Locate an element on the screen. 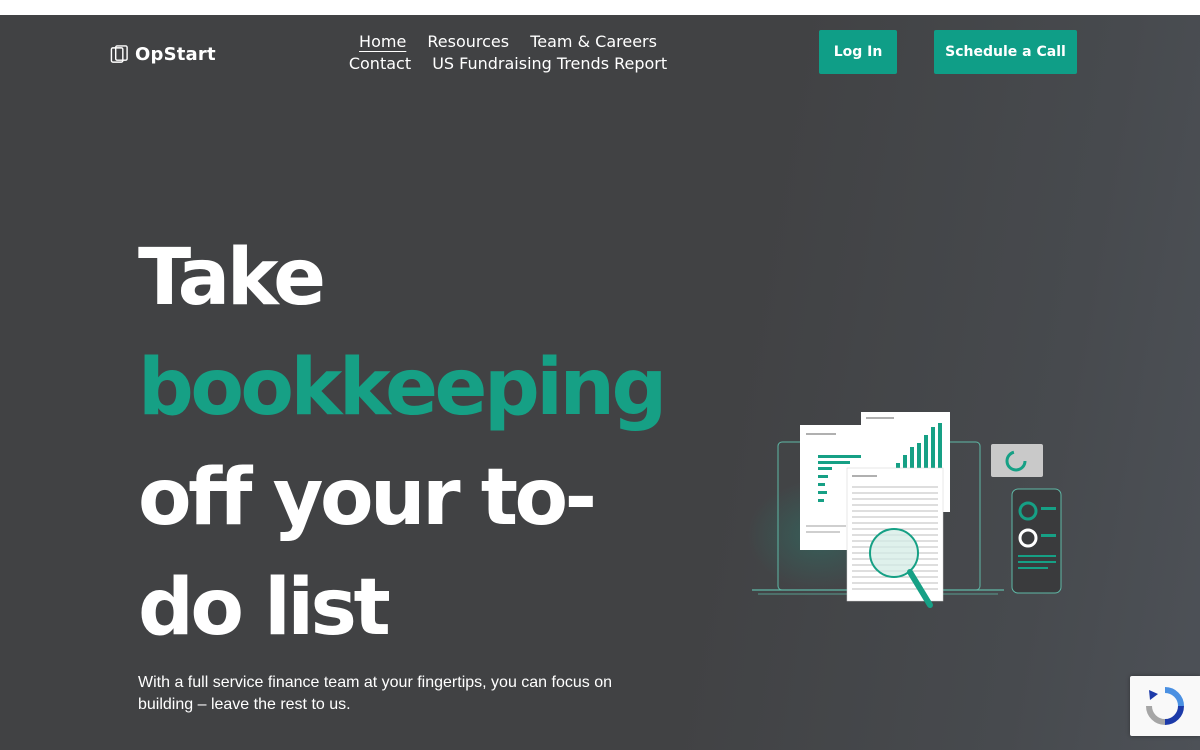 The image size is (1200, 750). opstart-logo-icon is located at coordinates (119, 54).